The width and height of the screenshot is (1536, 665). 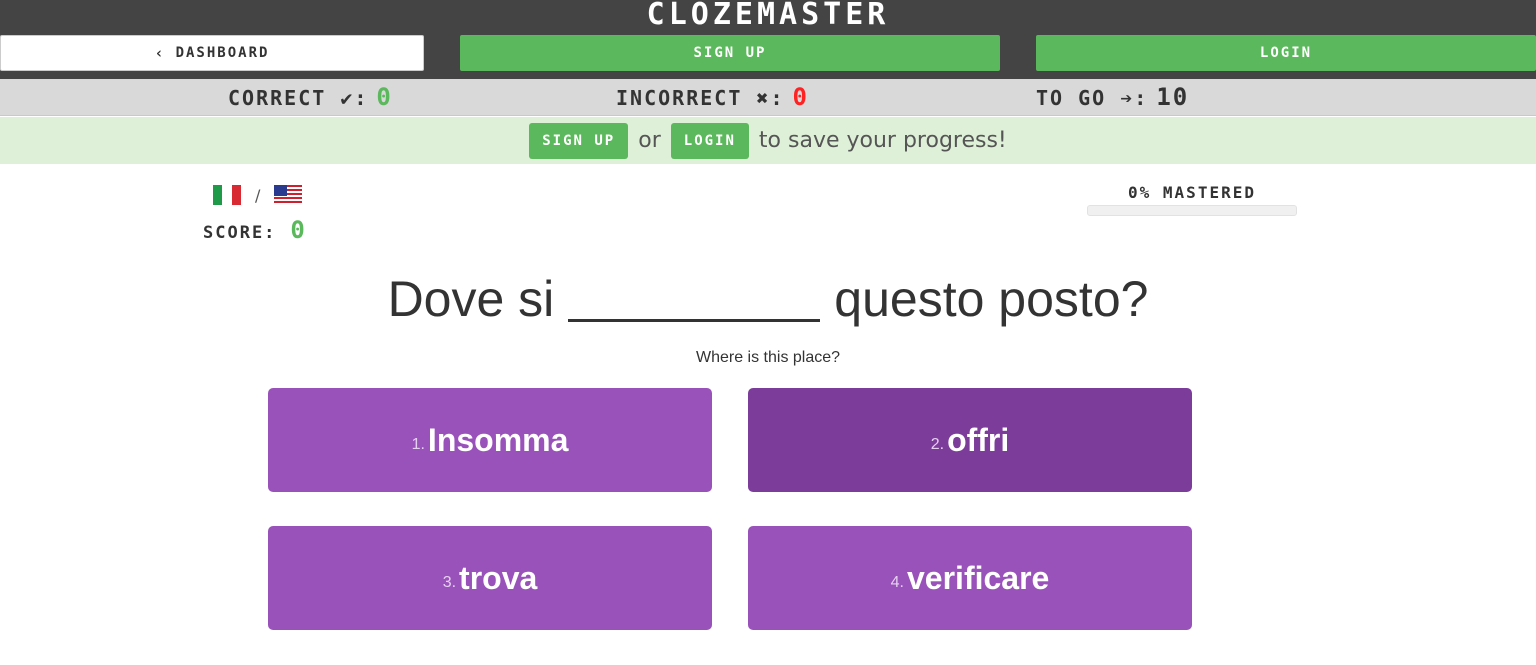 I want to click on dashboard-button: ‹ DASHBOARD, so click(x=212, y=53).